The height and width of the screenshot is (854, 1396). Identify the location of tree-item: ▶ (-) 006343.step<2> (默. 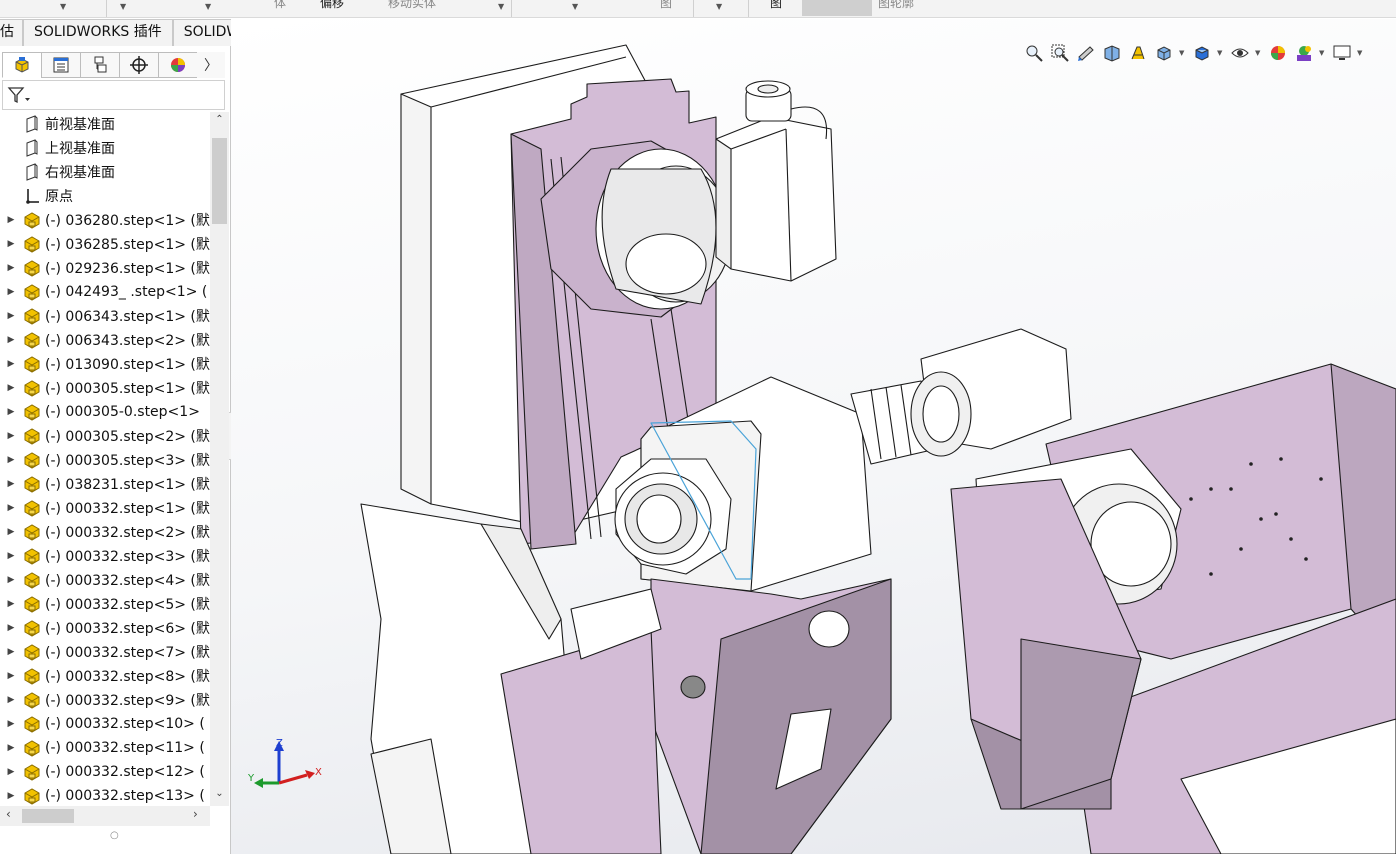
(105, 340).